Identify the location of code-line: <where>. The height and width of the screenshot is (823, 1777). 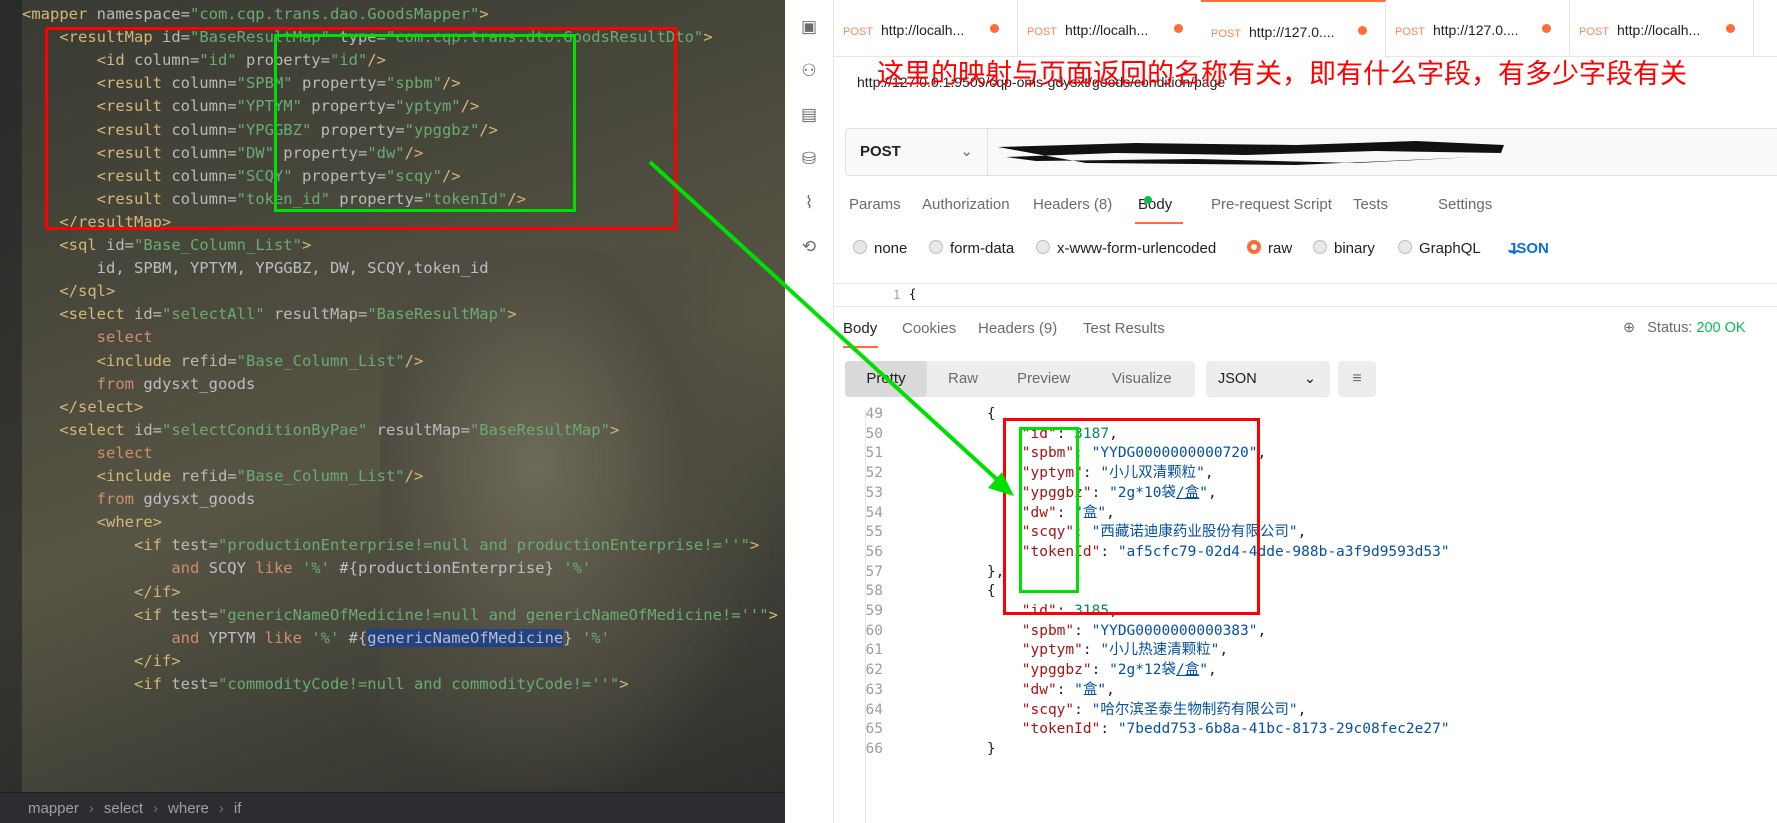
(92, 522).